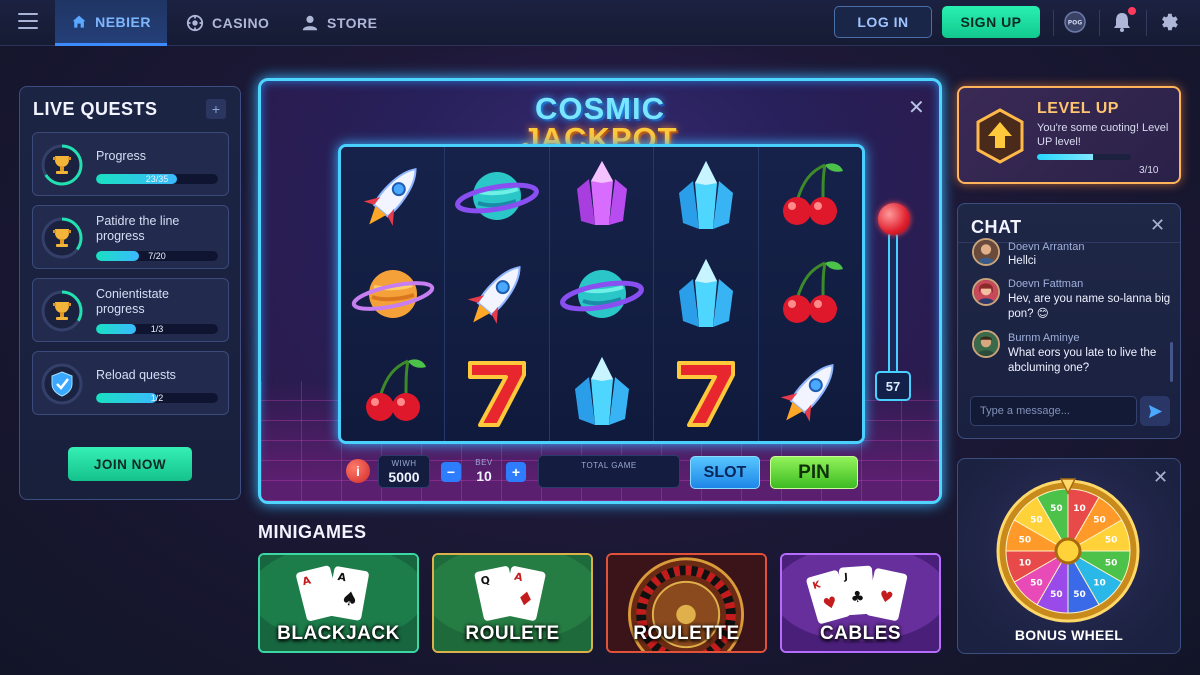 The width and height of the screenshot is (1200, 675). I want to click on lever-counter: 57, so click(893, 386).